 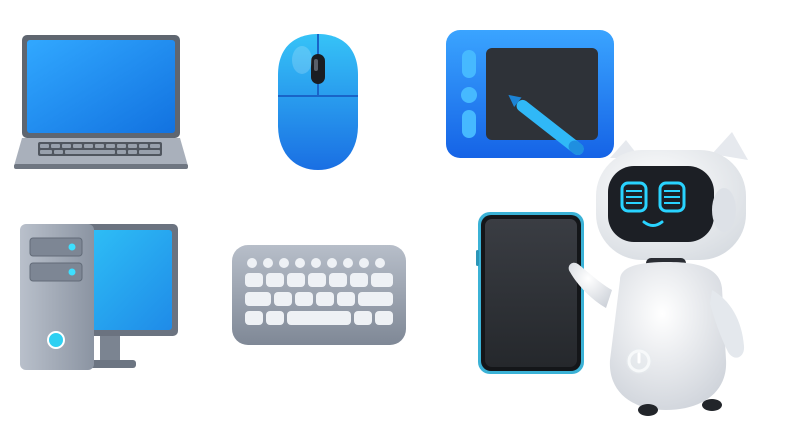 I want to click on desktop-computer-icon, so click(x=99, y=297).